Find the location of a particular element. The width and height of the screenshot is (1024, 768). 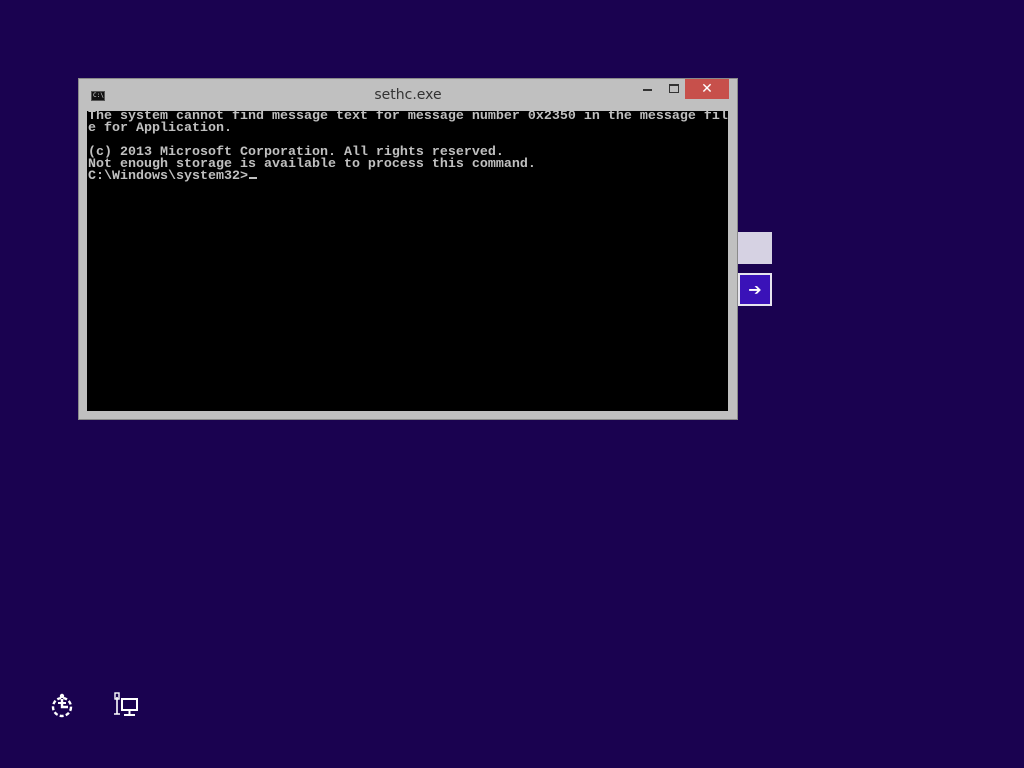

close-button: ✕ is located at coordinates (707, 89).